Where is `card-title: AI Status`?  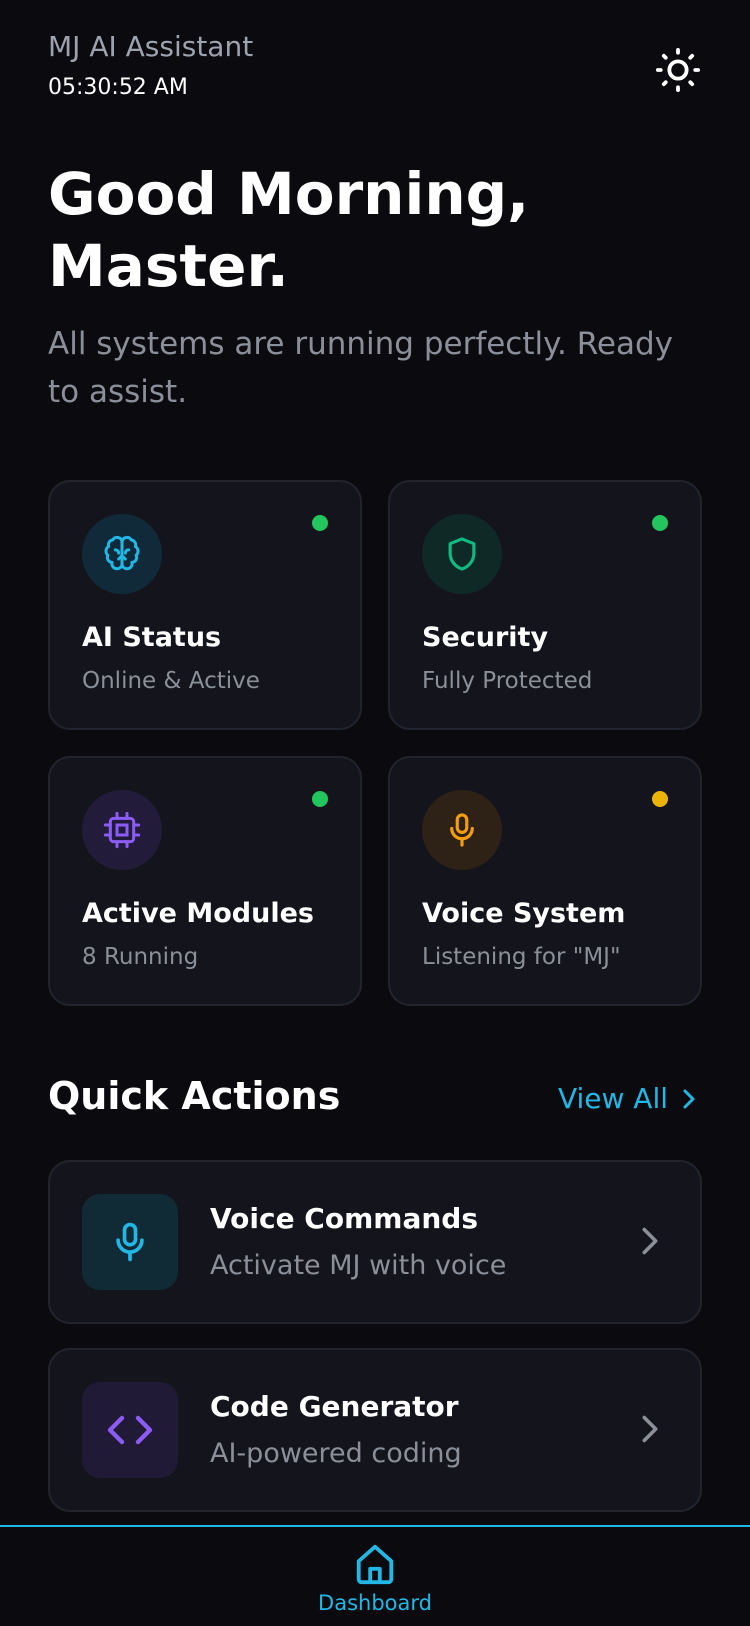 card-title: AI Status is located at coordinates (152, 637).